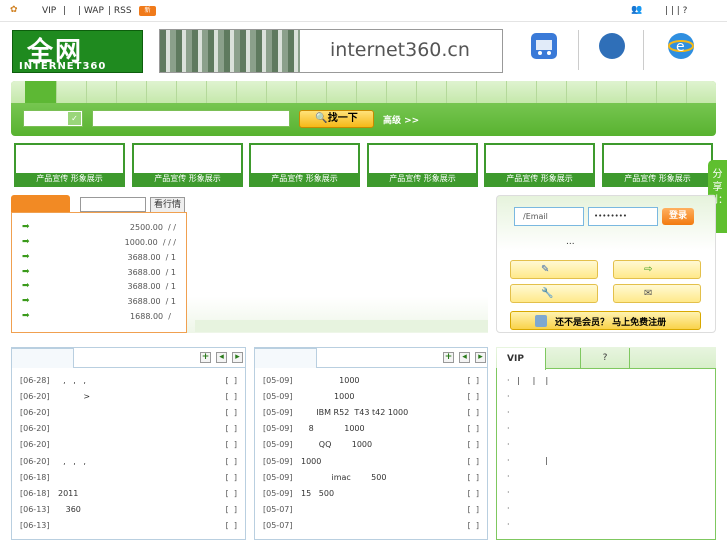  I want to click on tab-help: ?, so click(605, 358).